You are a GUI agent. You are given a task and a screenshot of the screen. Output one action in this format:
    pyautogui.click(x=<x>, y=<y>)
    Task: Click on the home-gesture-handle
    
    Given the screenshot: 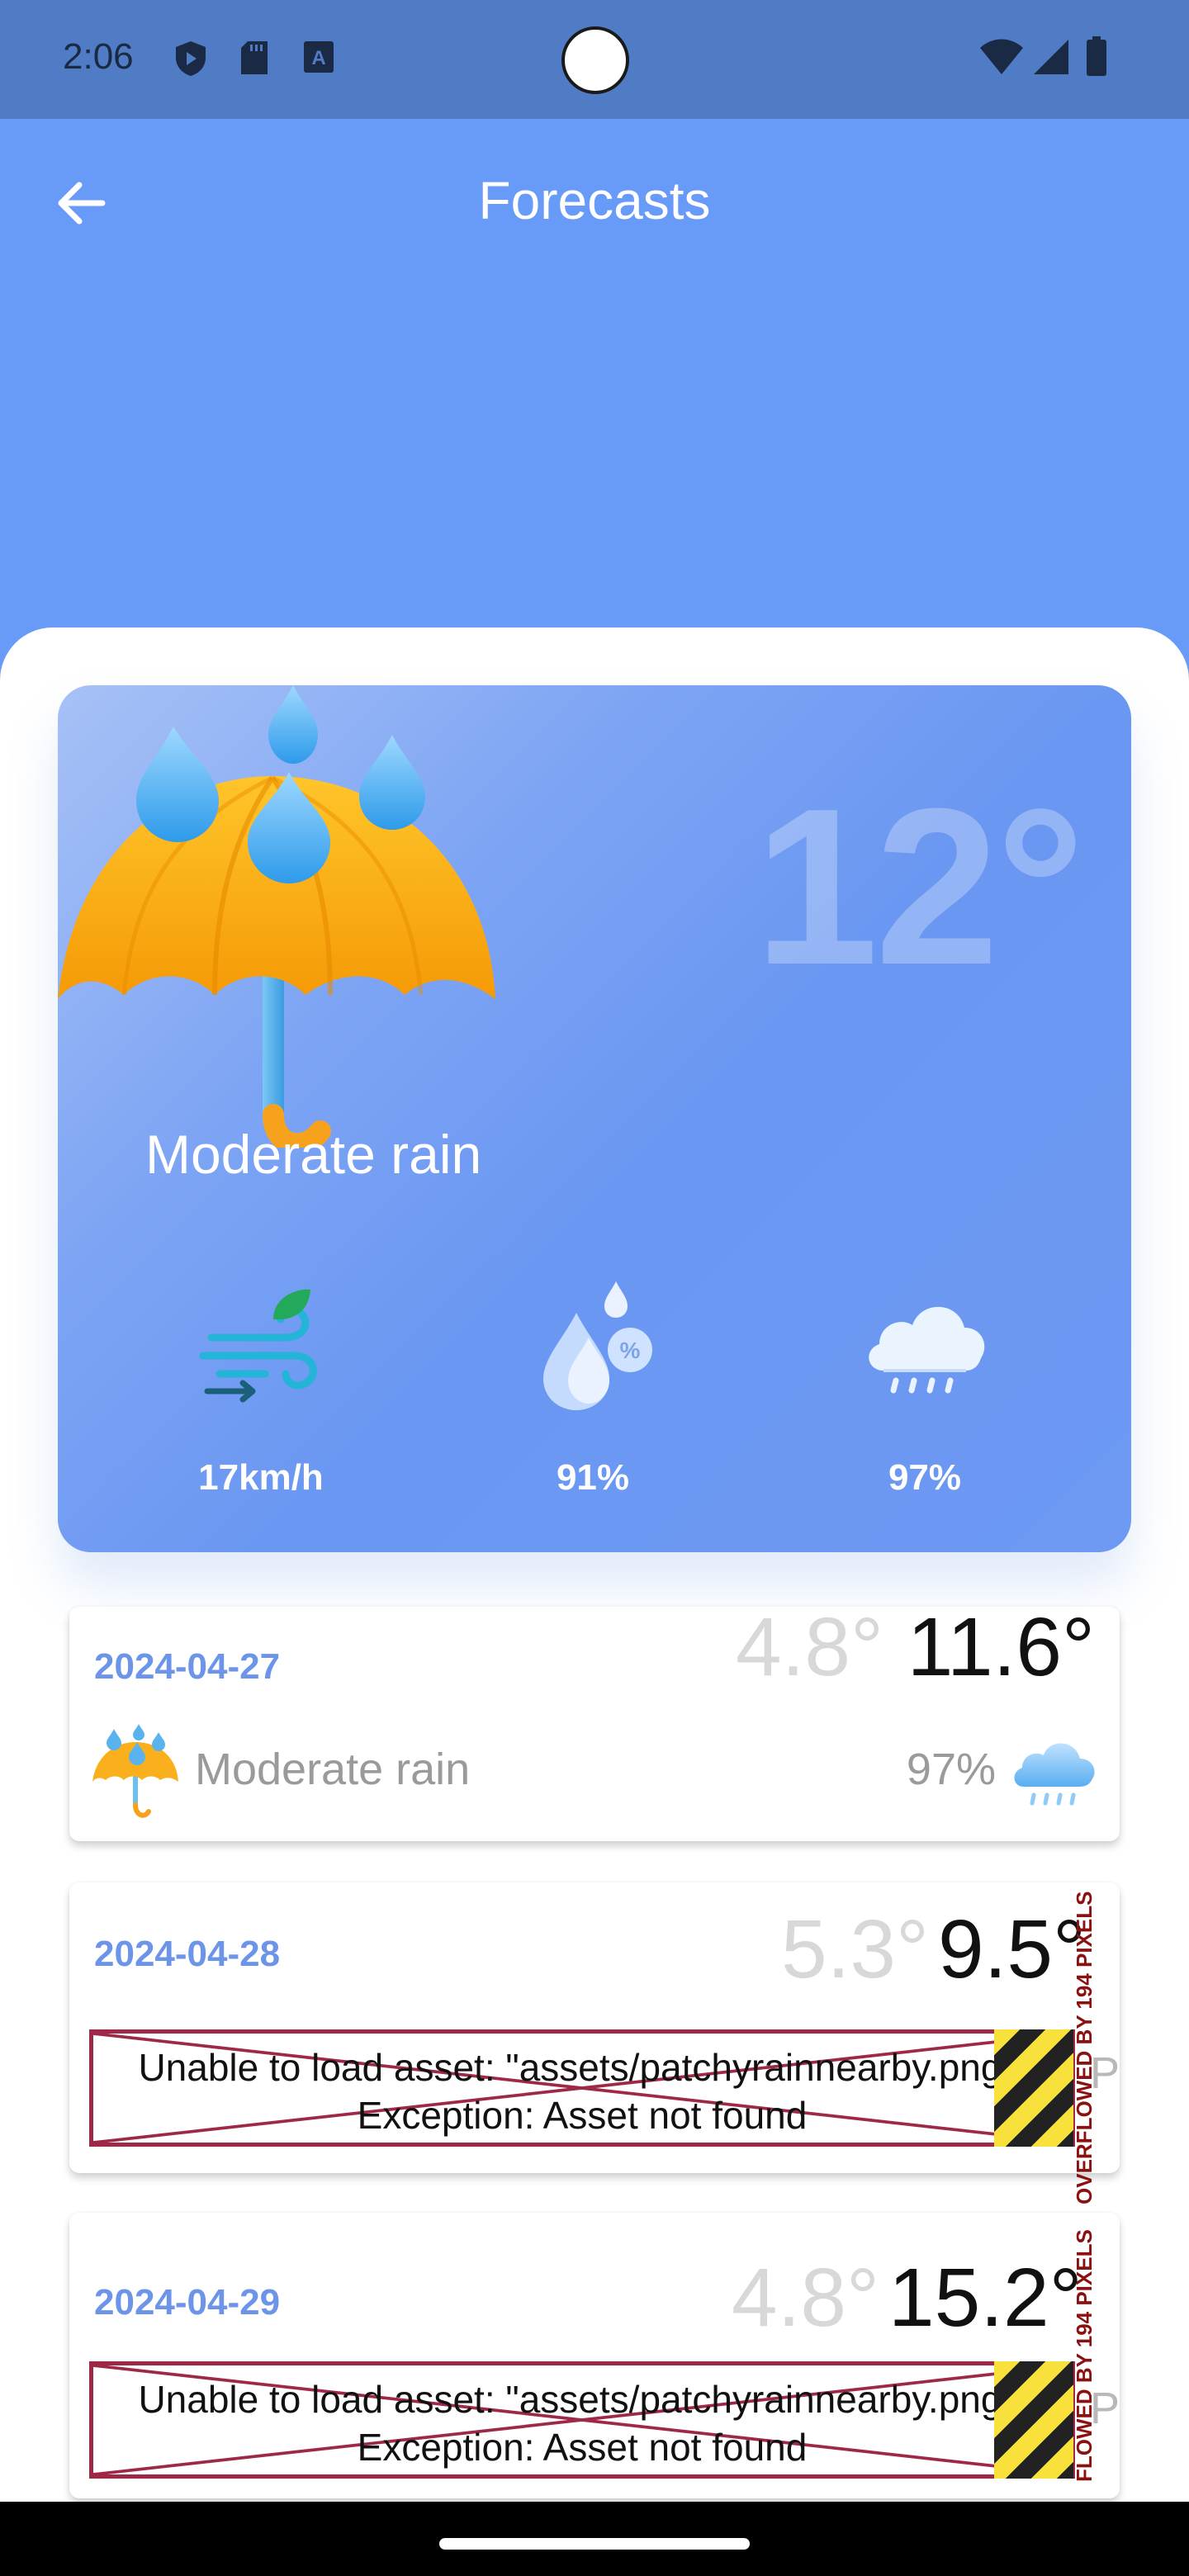 What is the action you would take?
    pyautogui.click(x=594, y=2544)
    